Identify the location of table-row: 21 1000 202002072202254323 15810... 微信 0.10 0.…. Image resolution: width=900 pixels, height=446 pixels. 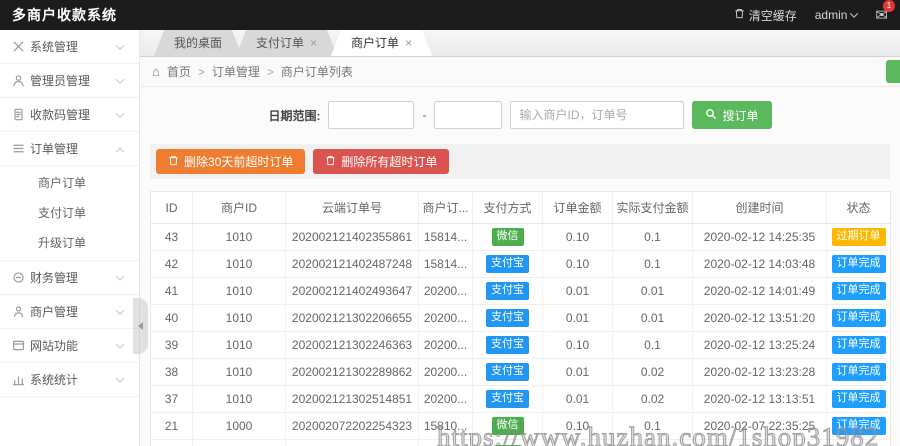
(520, 426).